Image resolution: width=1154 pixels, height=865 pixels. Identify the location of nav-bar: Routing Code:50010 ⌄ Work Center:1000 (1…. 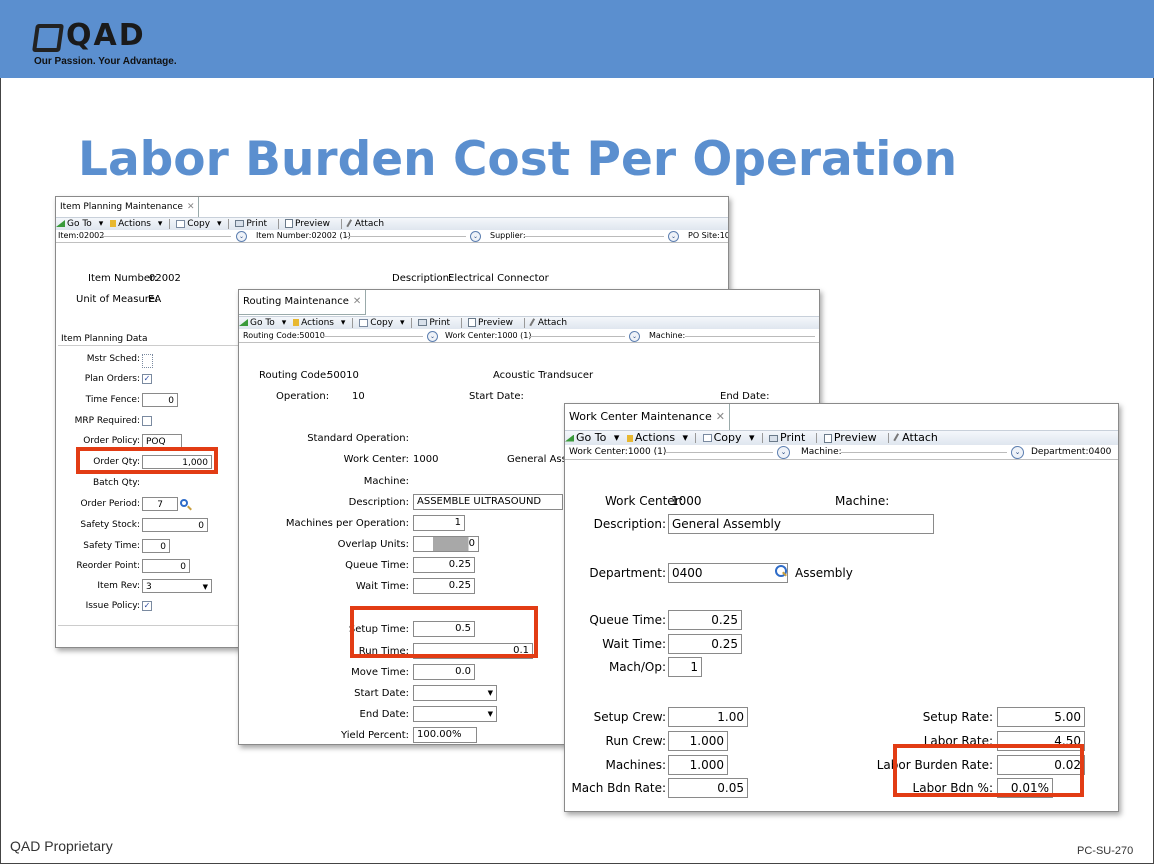
(529, 336).